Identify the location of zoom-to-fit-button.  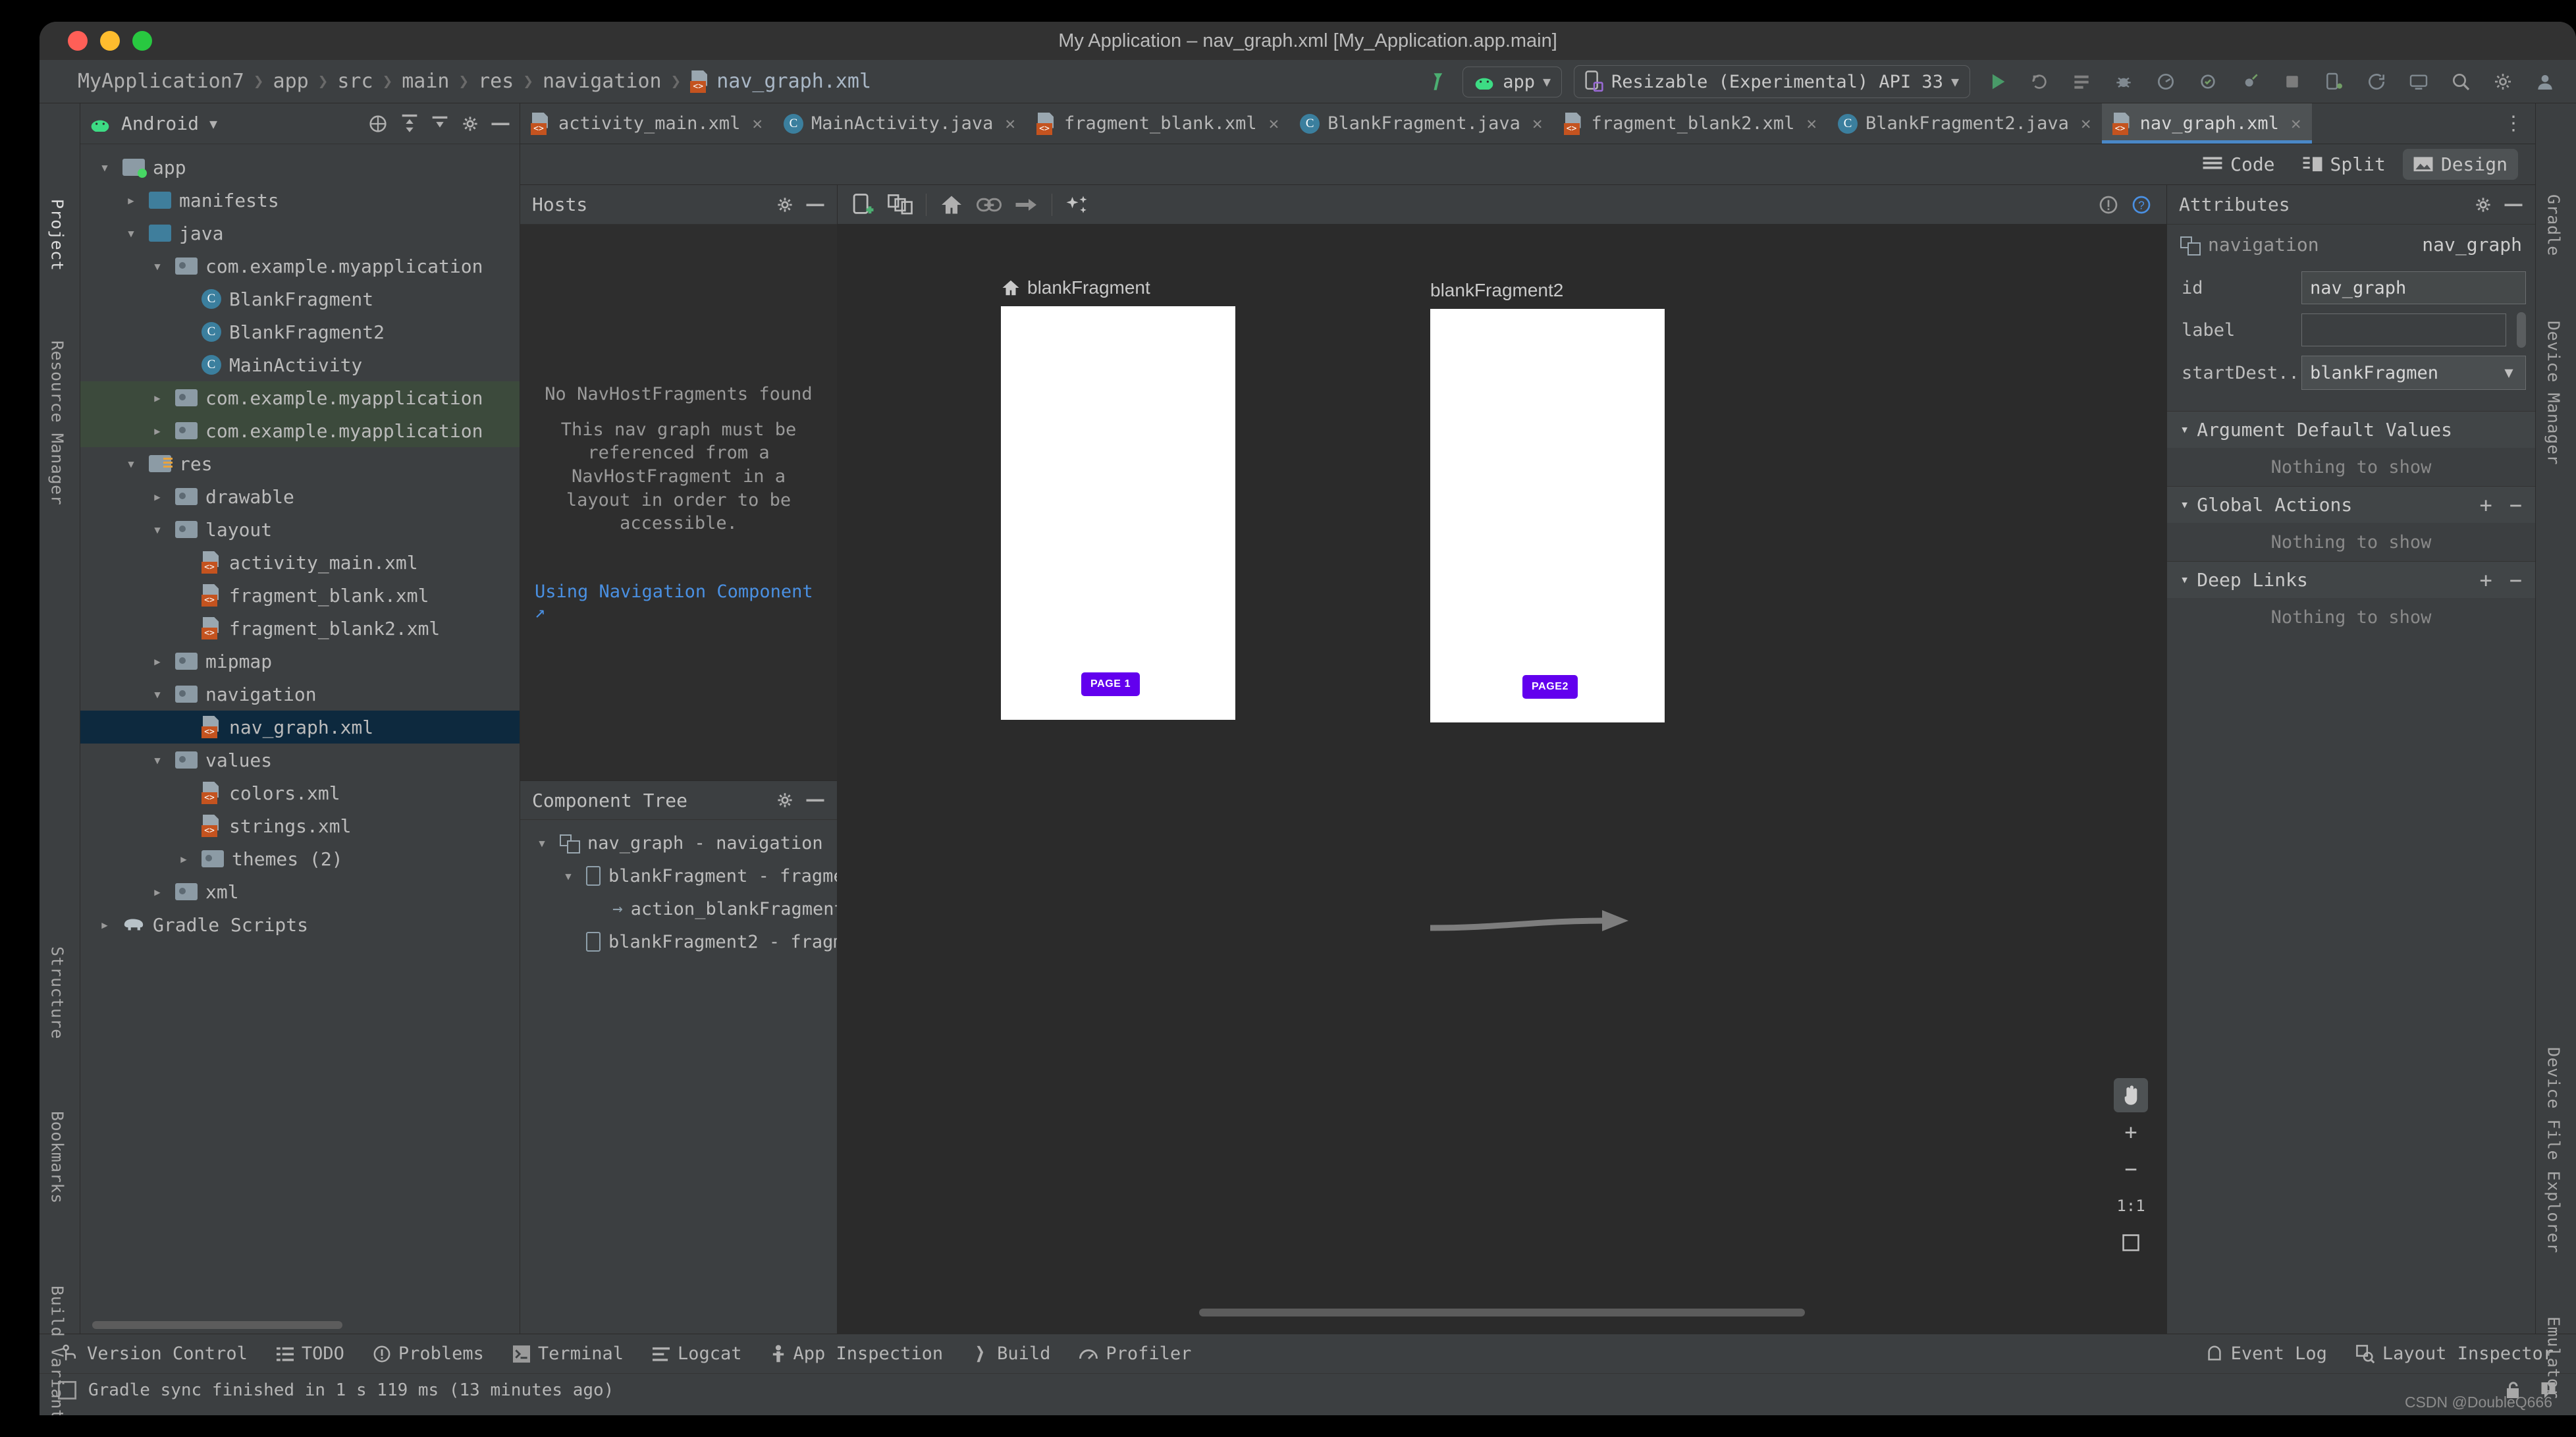
(2131, 1243).